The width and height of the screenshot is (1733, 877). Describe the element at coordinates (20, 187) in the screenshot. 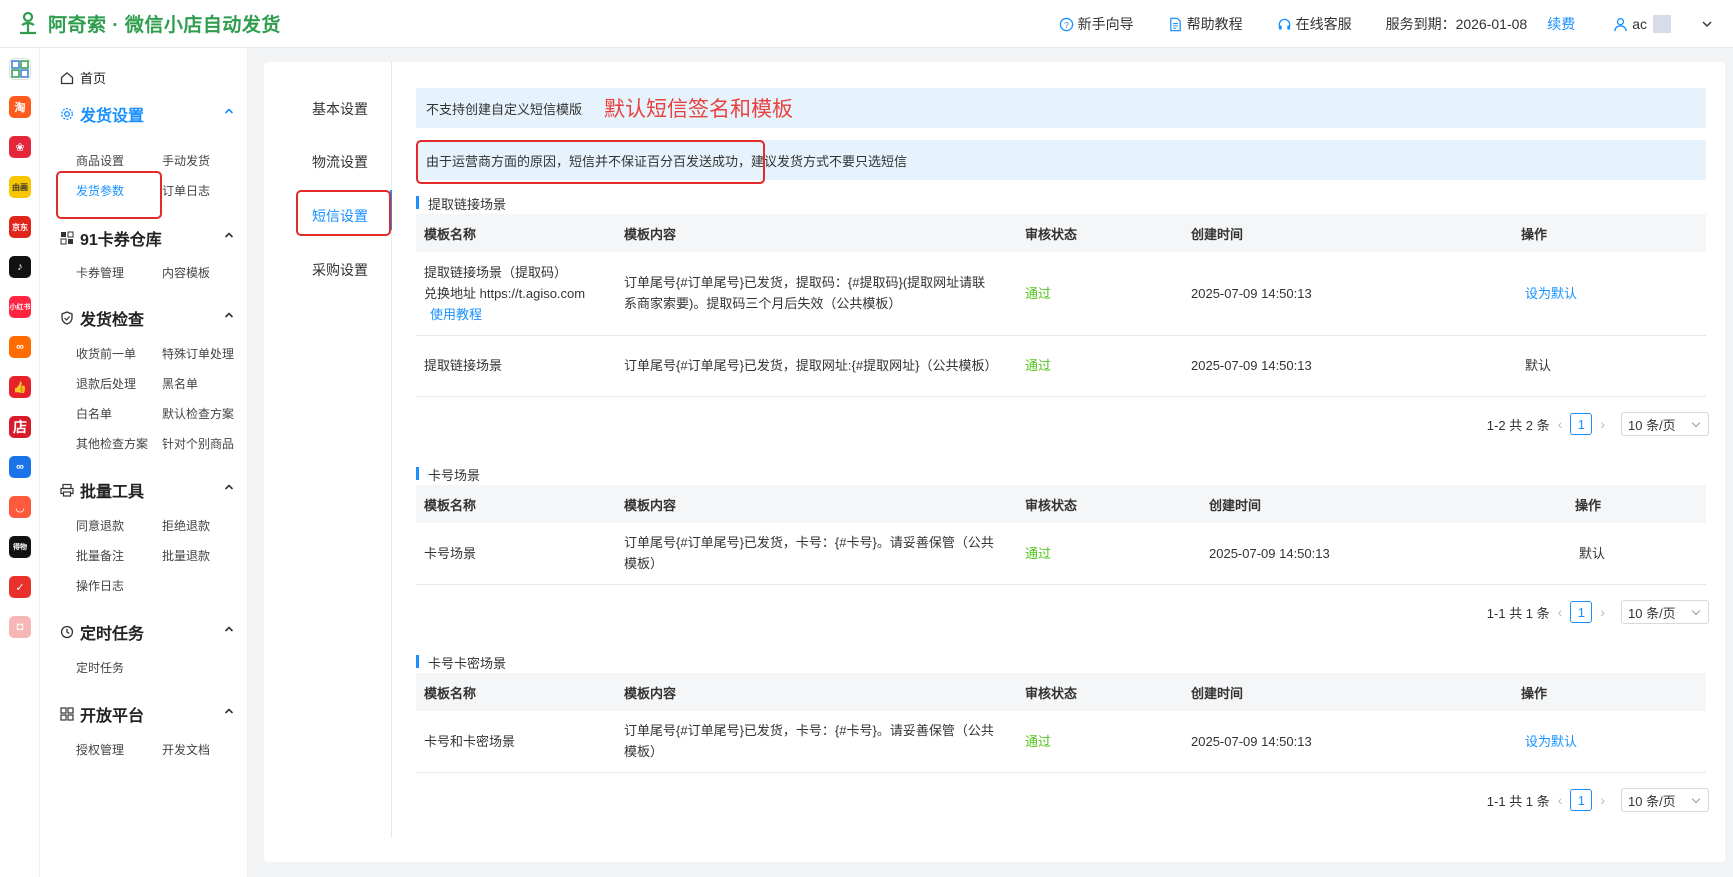

I see `youzan-icon: 由画` at that location.